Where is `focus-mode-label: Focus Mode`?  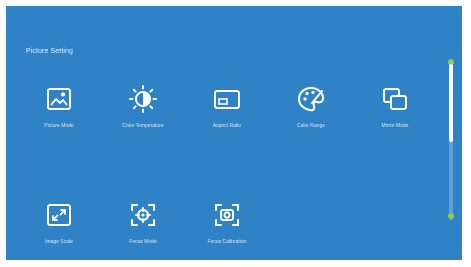
focus-mode-label: Focus Mode is located at coordinates (143, 242).